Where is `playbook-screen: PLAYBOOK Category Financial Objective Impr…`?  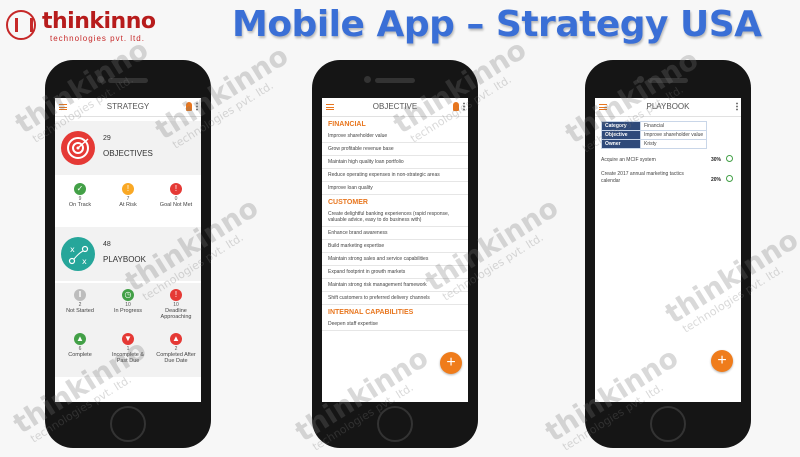 playbook-screen: PLAYBOOK Category Financial Objective Impr… is located at coordinates (668, 250).